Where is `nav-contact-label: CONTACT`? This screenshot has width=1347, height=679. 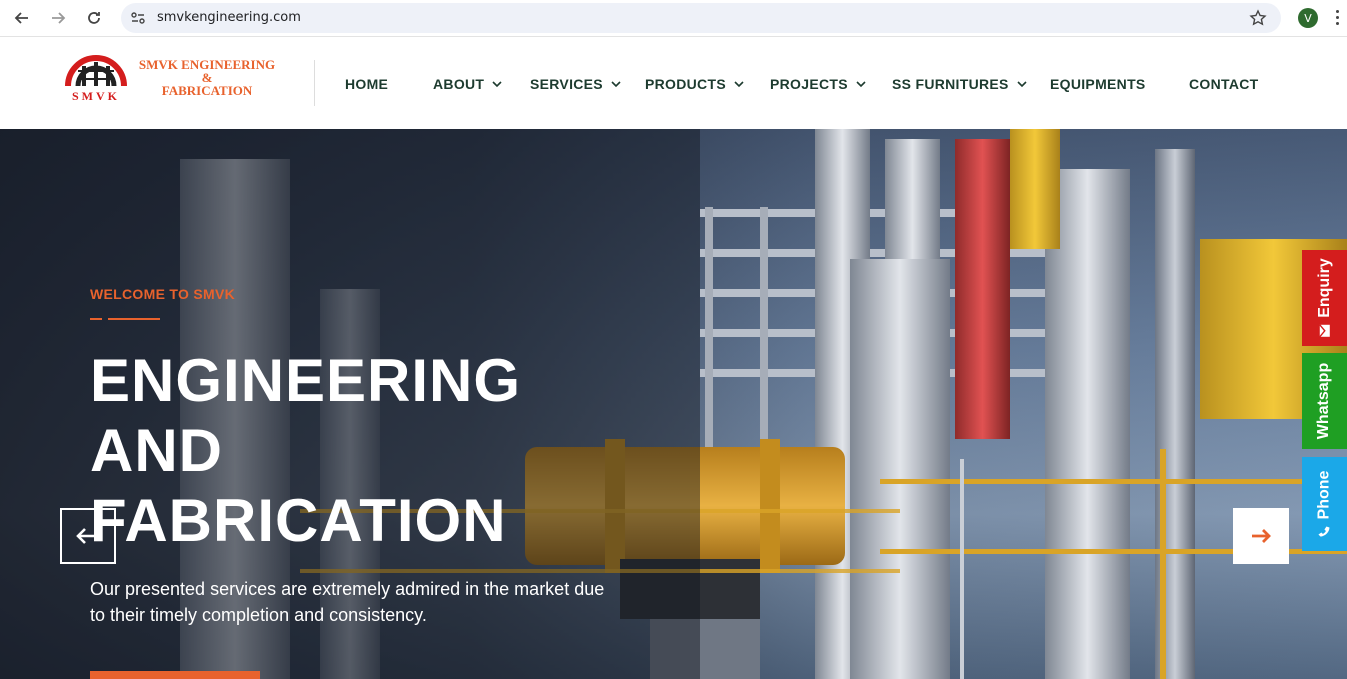 nav-contact-label: CONTACT is located at coordinates (1224, 84).